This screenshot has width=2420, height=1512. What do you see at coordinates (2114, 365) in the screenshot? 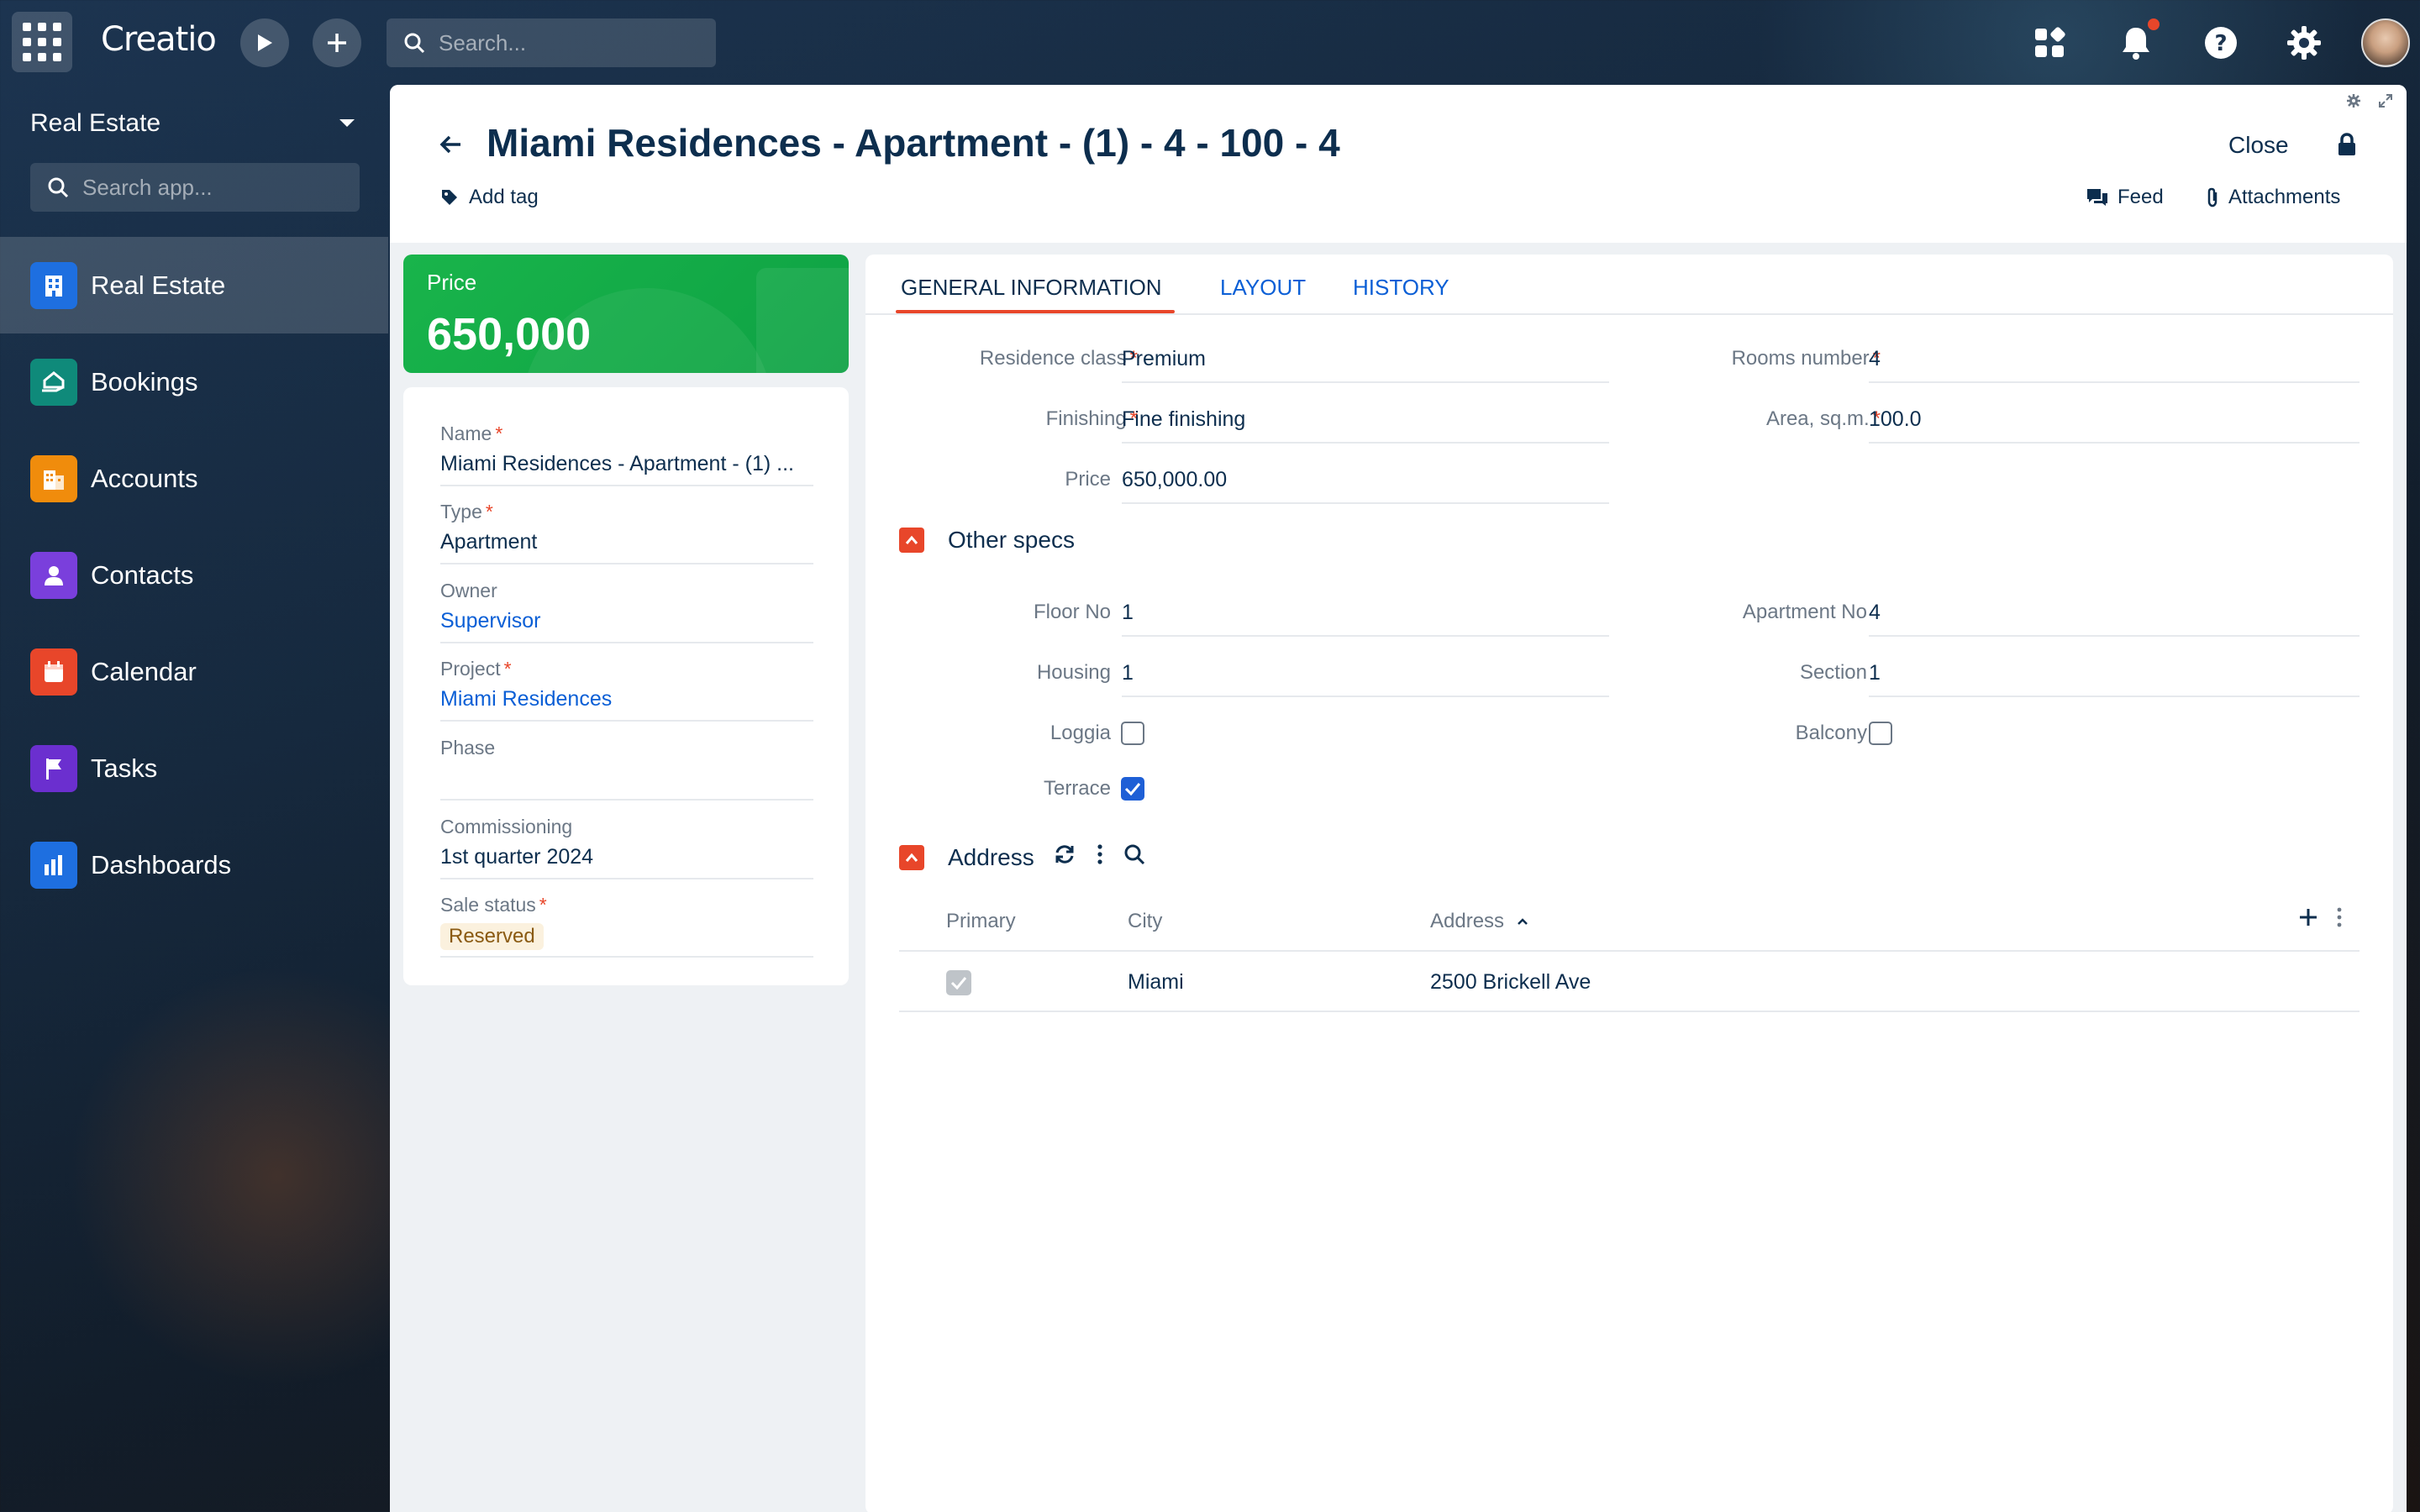
I see `rooms-number-field: 4` at bounding box center [2114, 365].